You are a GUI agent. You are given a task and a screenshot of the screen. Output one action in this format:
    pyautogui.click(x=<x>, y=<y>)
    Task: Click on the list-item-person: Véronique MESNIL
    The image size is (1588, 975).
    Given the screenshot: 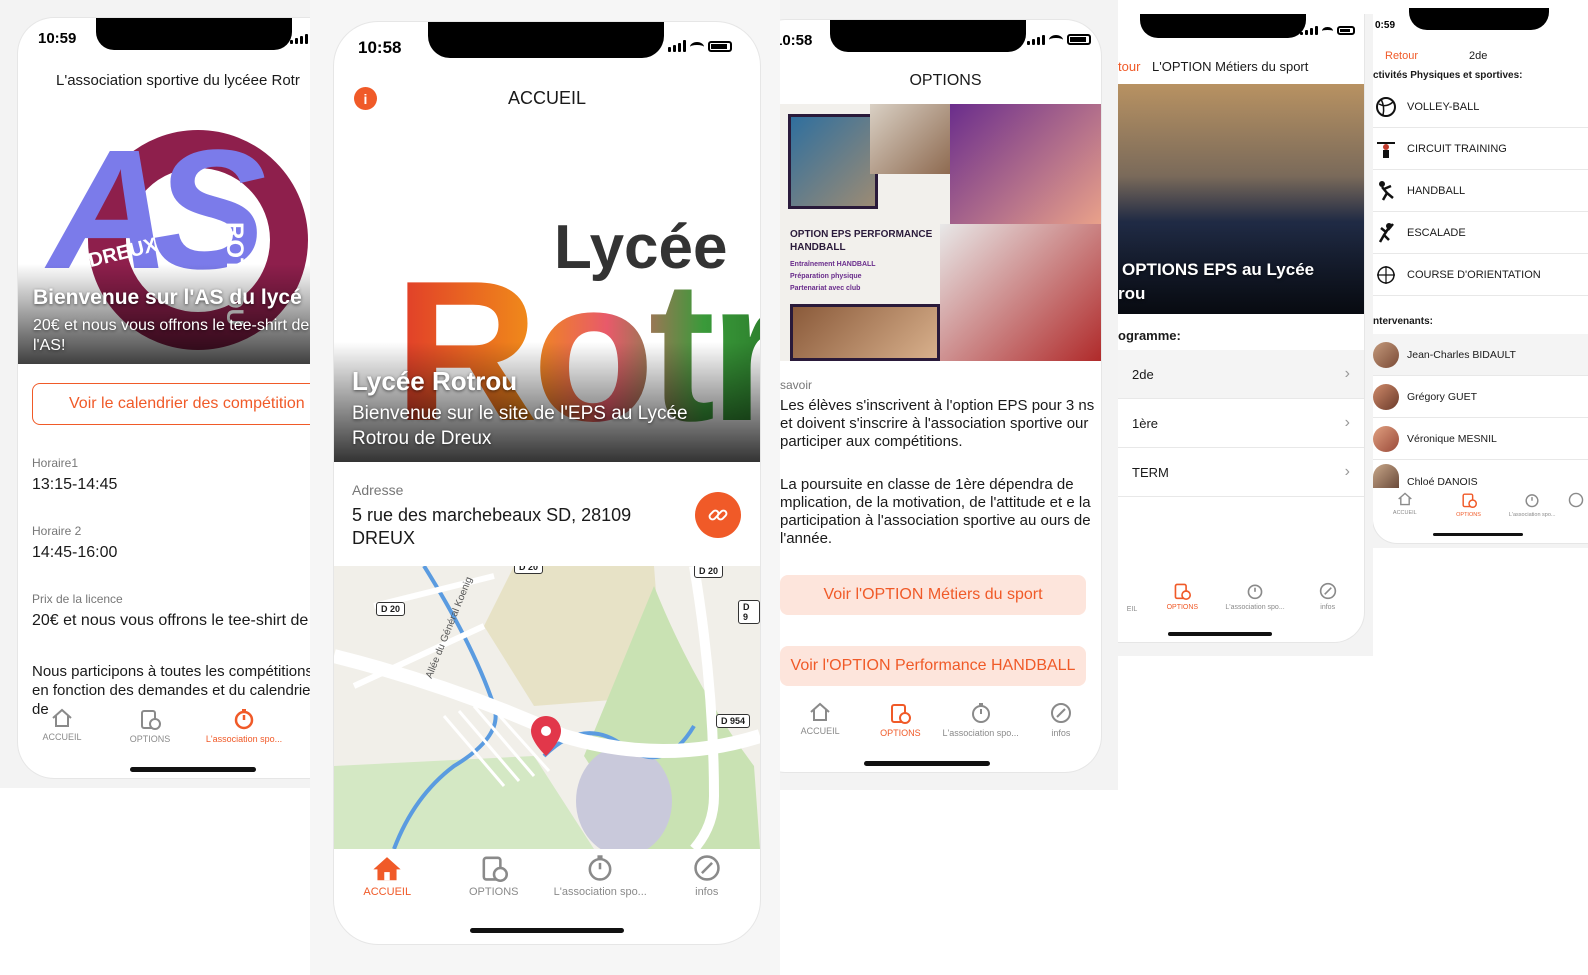 What is the action you would take?
    pyautogui.click(x=1480, y=439)
    